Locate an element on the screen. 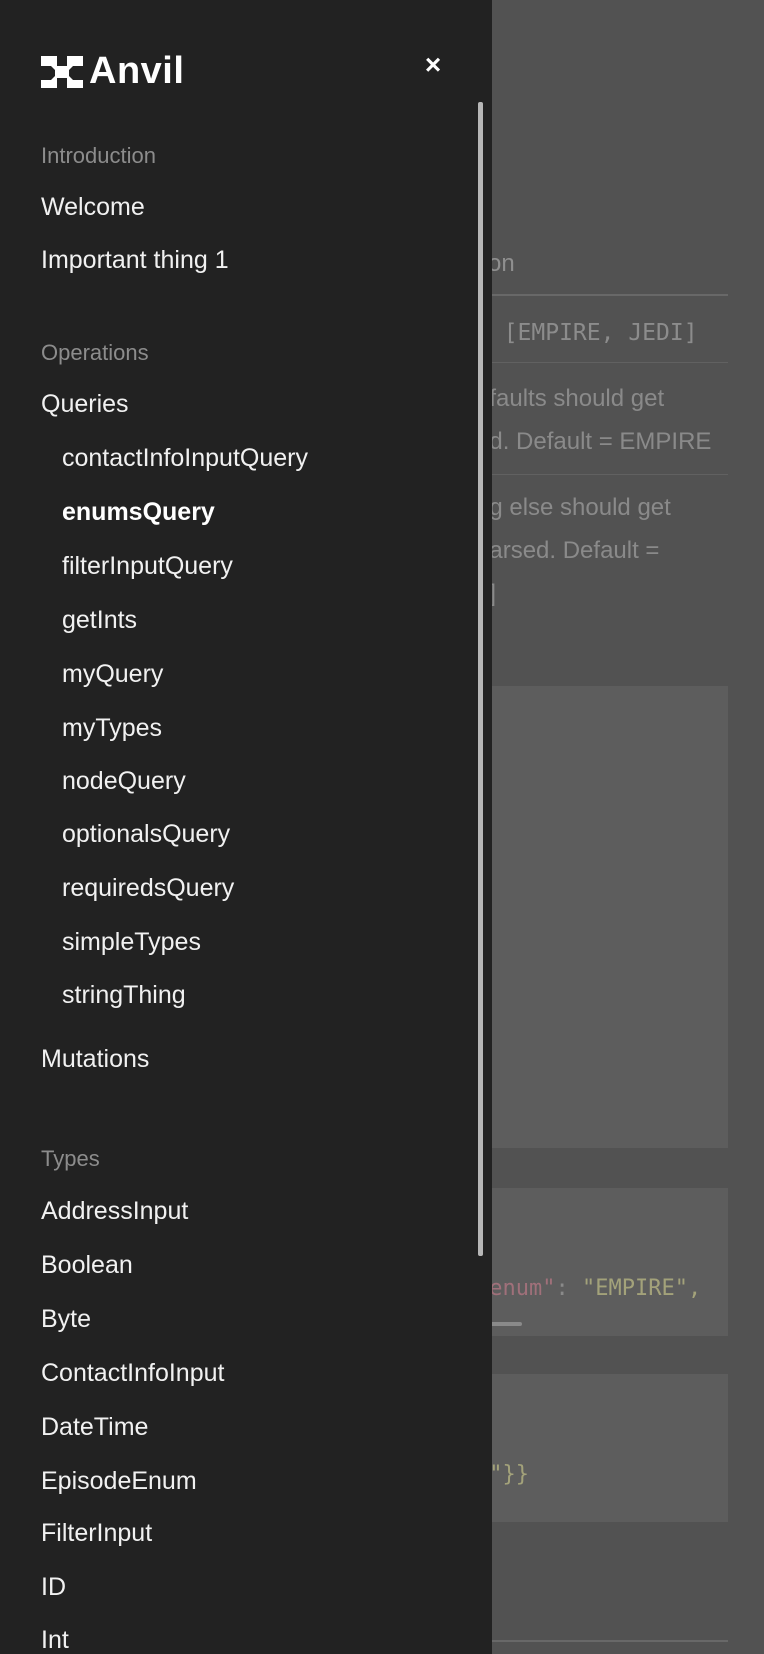 The height and width of the screenshot is (1654, 764). nav-sub-stringthing: stringThing is located at coordinates (124, 995).